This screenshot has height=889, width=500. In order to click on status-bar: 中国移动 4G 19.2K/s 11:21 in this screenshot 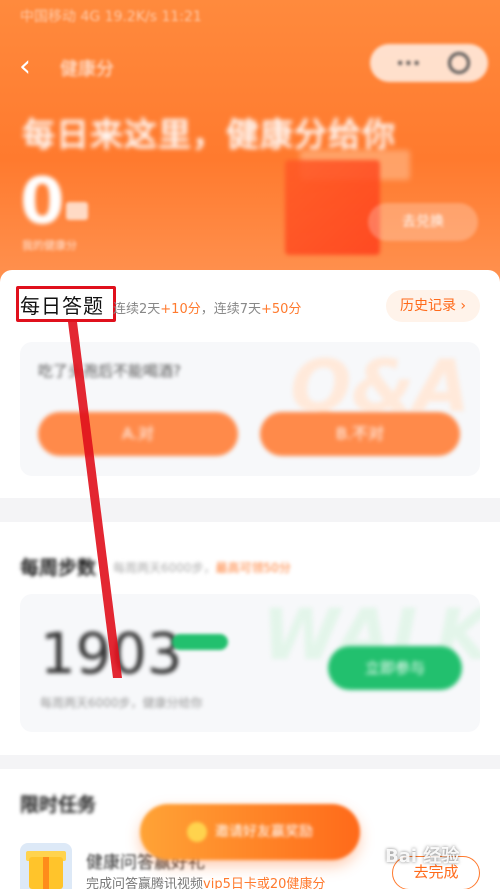, I will do `click(111, 17)`.